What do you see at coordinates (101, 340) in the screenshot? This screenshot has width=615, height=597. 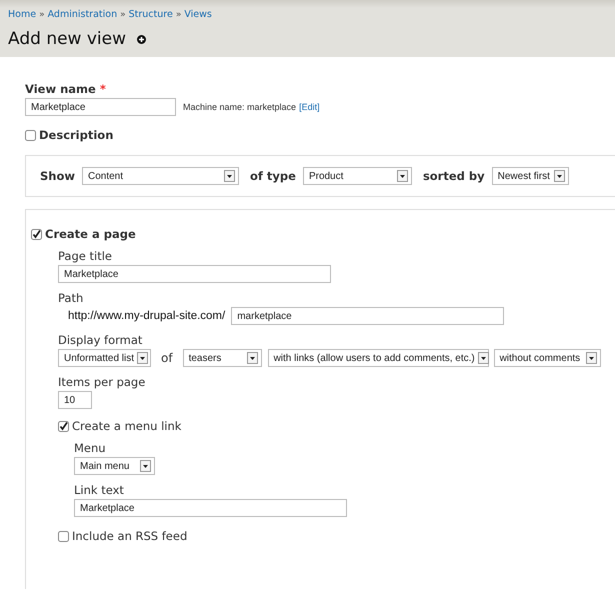 I see `field-label: Display format` at bounding box center [101, 340].